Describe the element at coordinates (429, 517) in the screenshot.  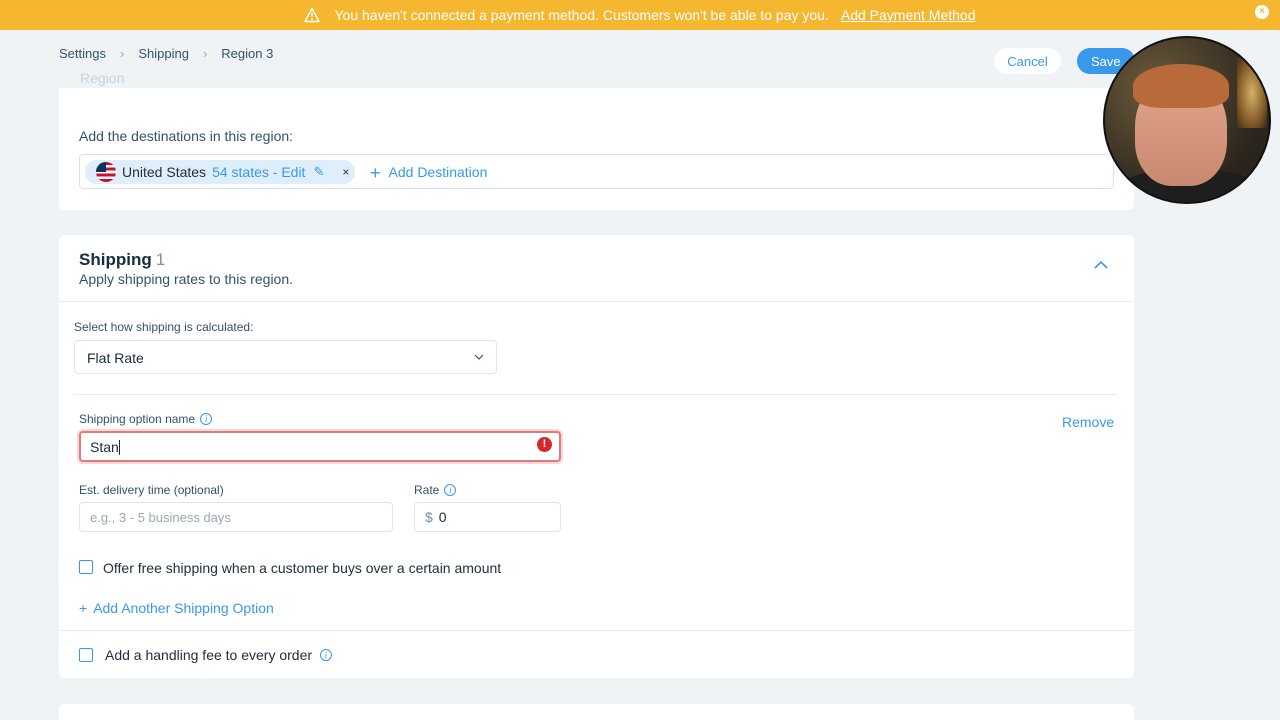
I see `currency-symbol: $` at that location.